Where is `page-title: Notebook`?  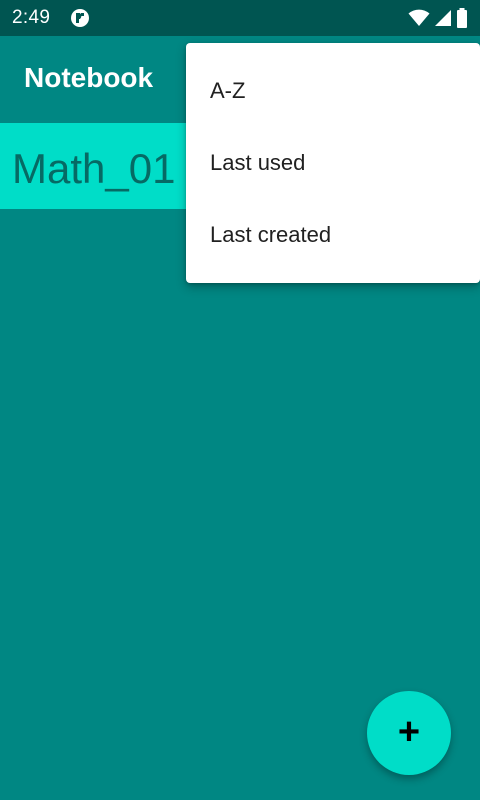 page-title: Notebook is located at coordinates (89, 77).